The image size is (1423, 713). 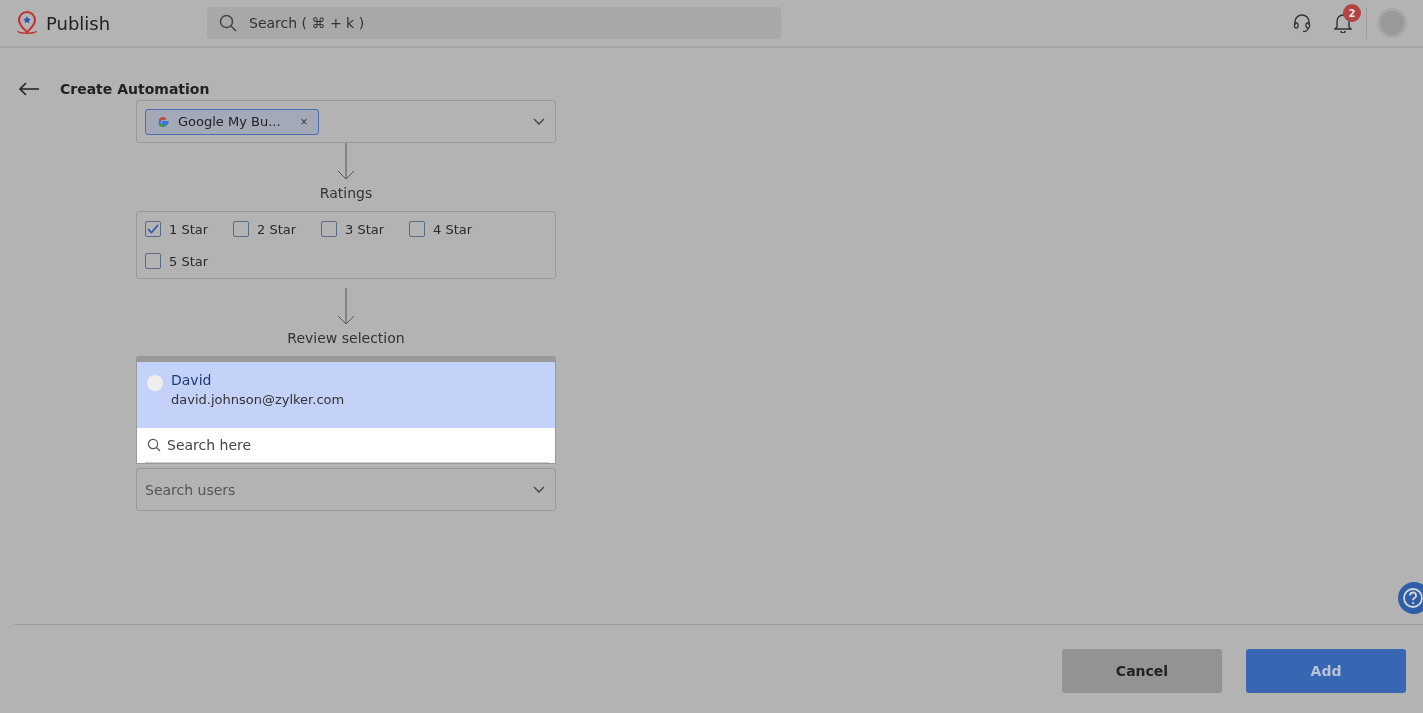 I want to click on remove-chip-button: ×, so click(x=304, y=121).